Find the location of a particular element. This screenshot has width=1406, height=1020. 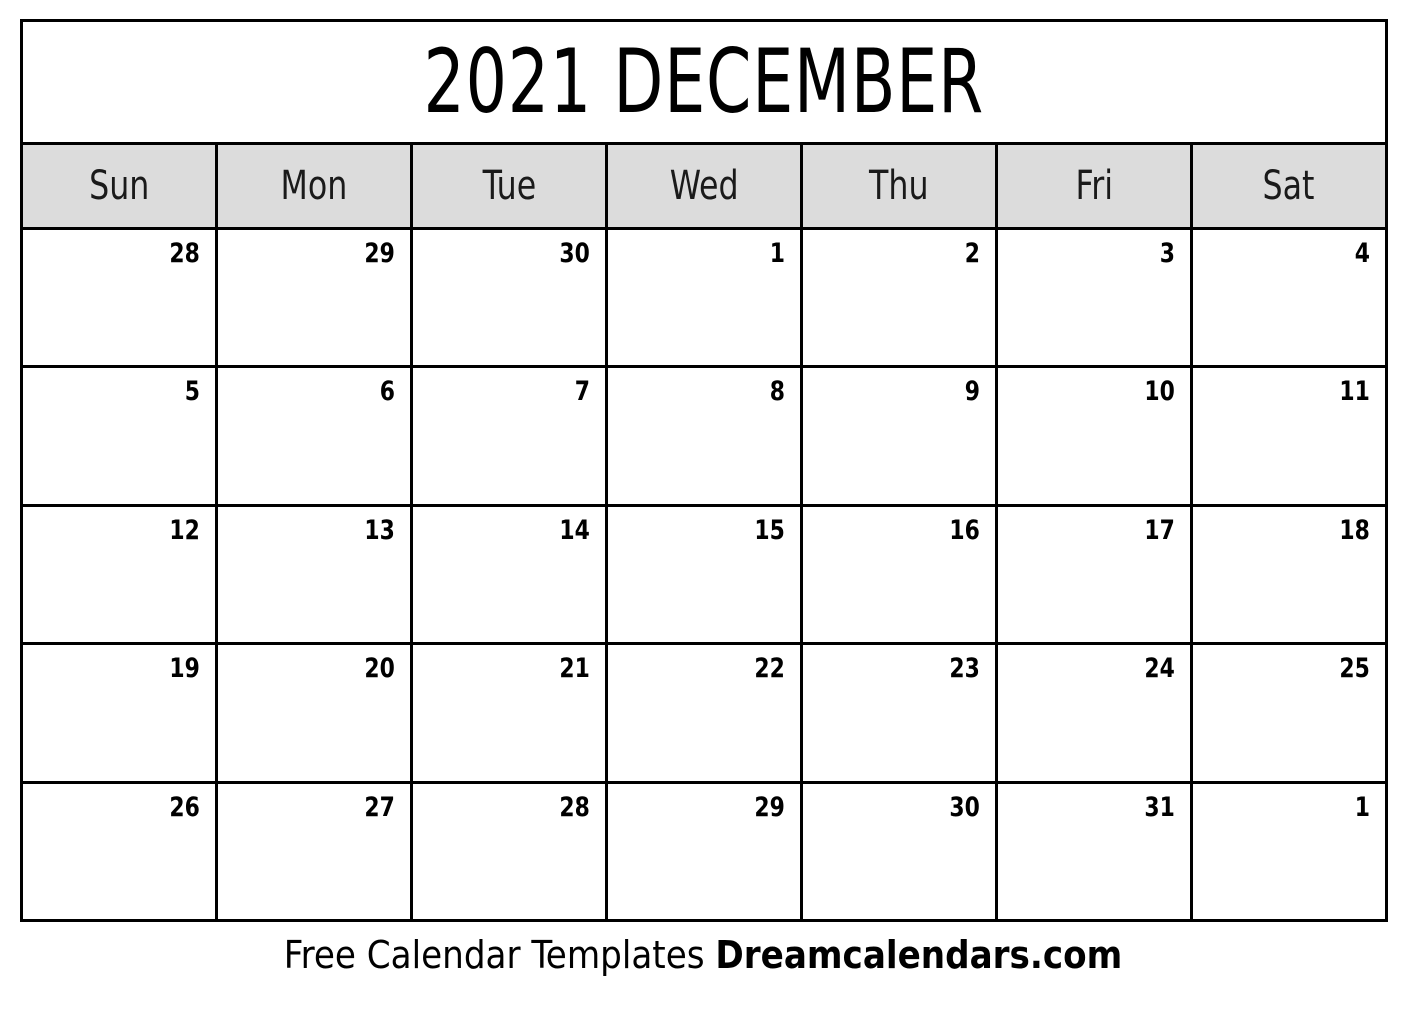

day-number: 3 is located at coordinates (1167, 253).